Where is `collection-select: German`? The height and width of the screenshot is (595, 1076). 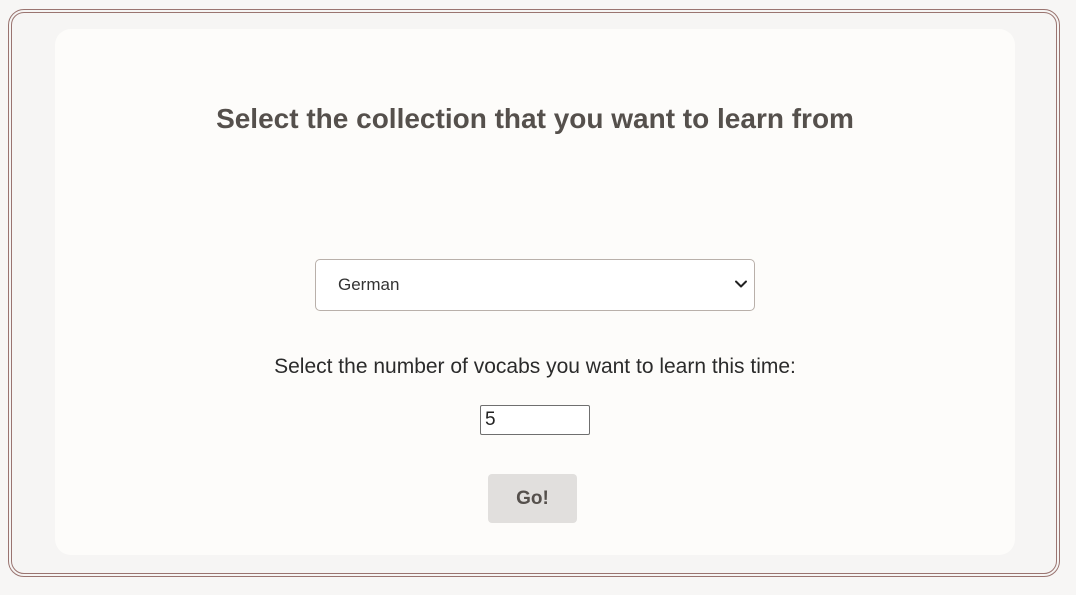
collection-select: German is located at coordinates (535, 285).